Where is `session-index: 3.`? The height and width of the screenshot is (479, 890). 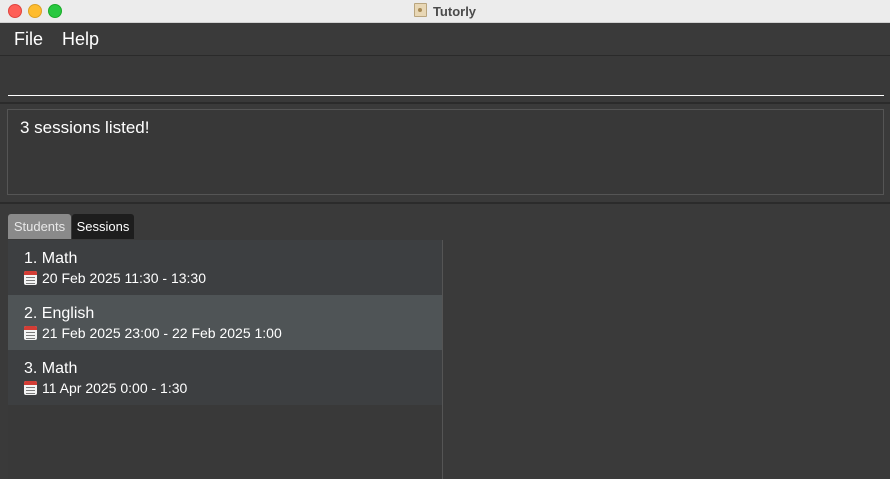
session-index: 3. is located at coordinates (31, 368).